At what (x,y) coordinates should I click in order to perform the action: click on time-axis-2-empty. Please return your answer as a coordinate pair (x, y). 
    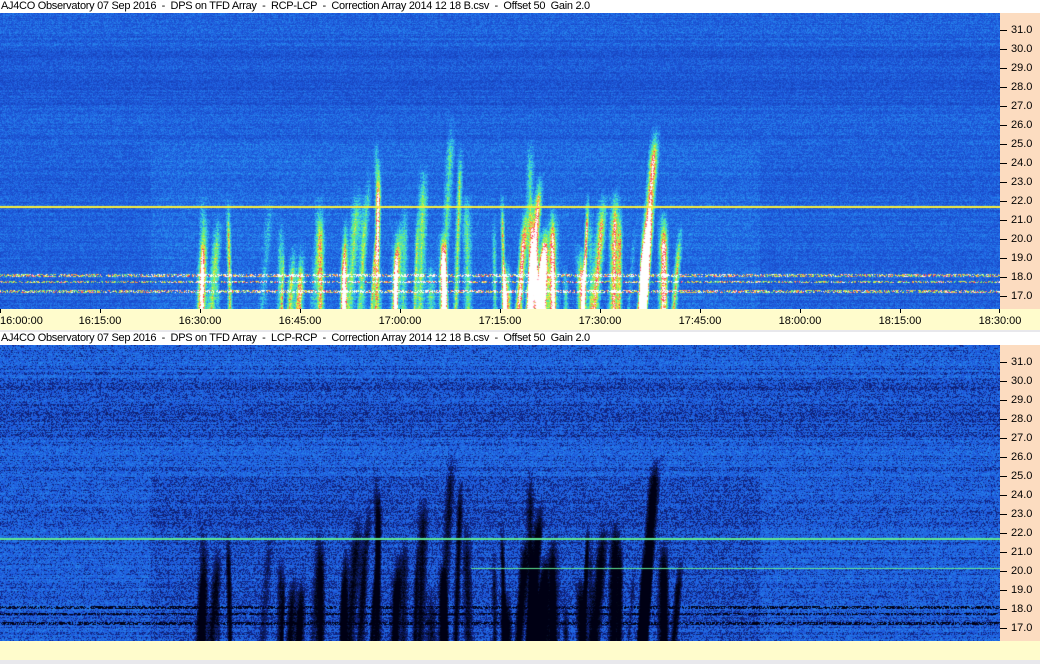
    Looking at the image, I should click on (520, 650).